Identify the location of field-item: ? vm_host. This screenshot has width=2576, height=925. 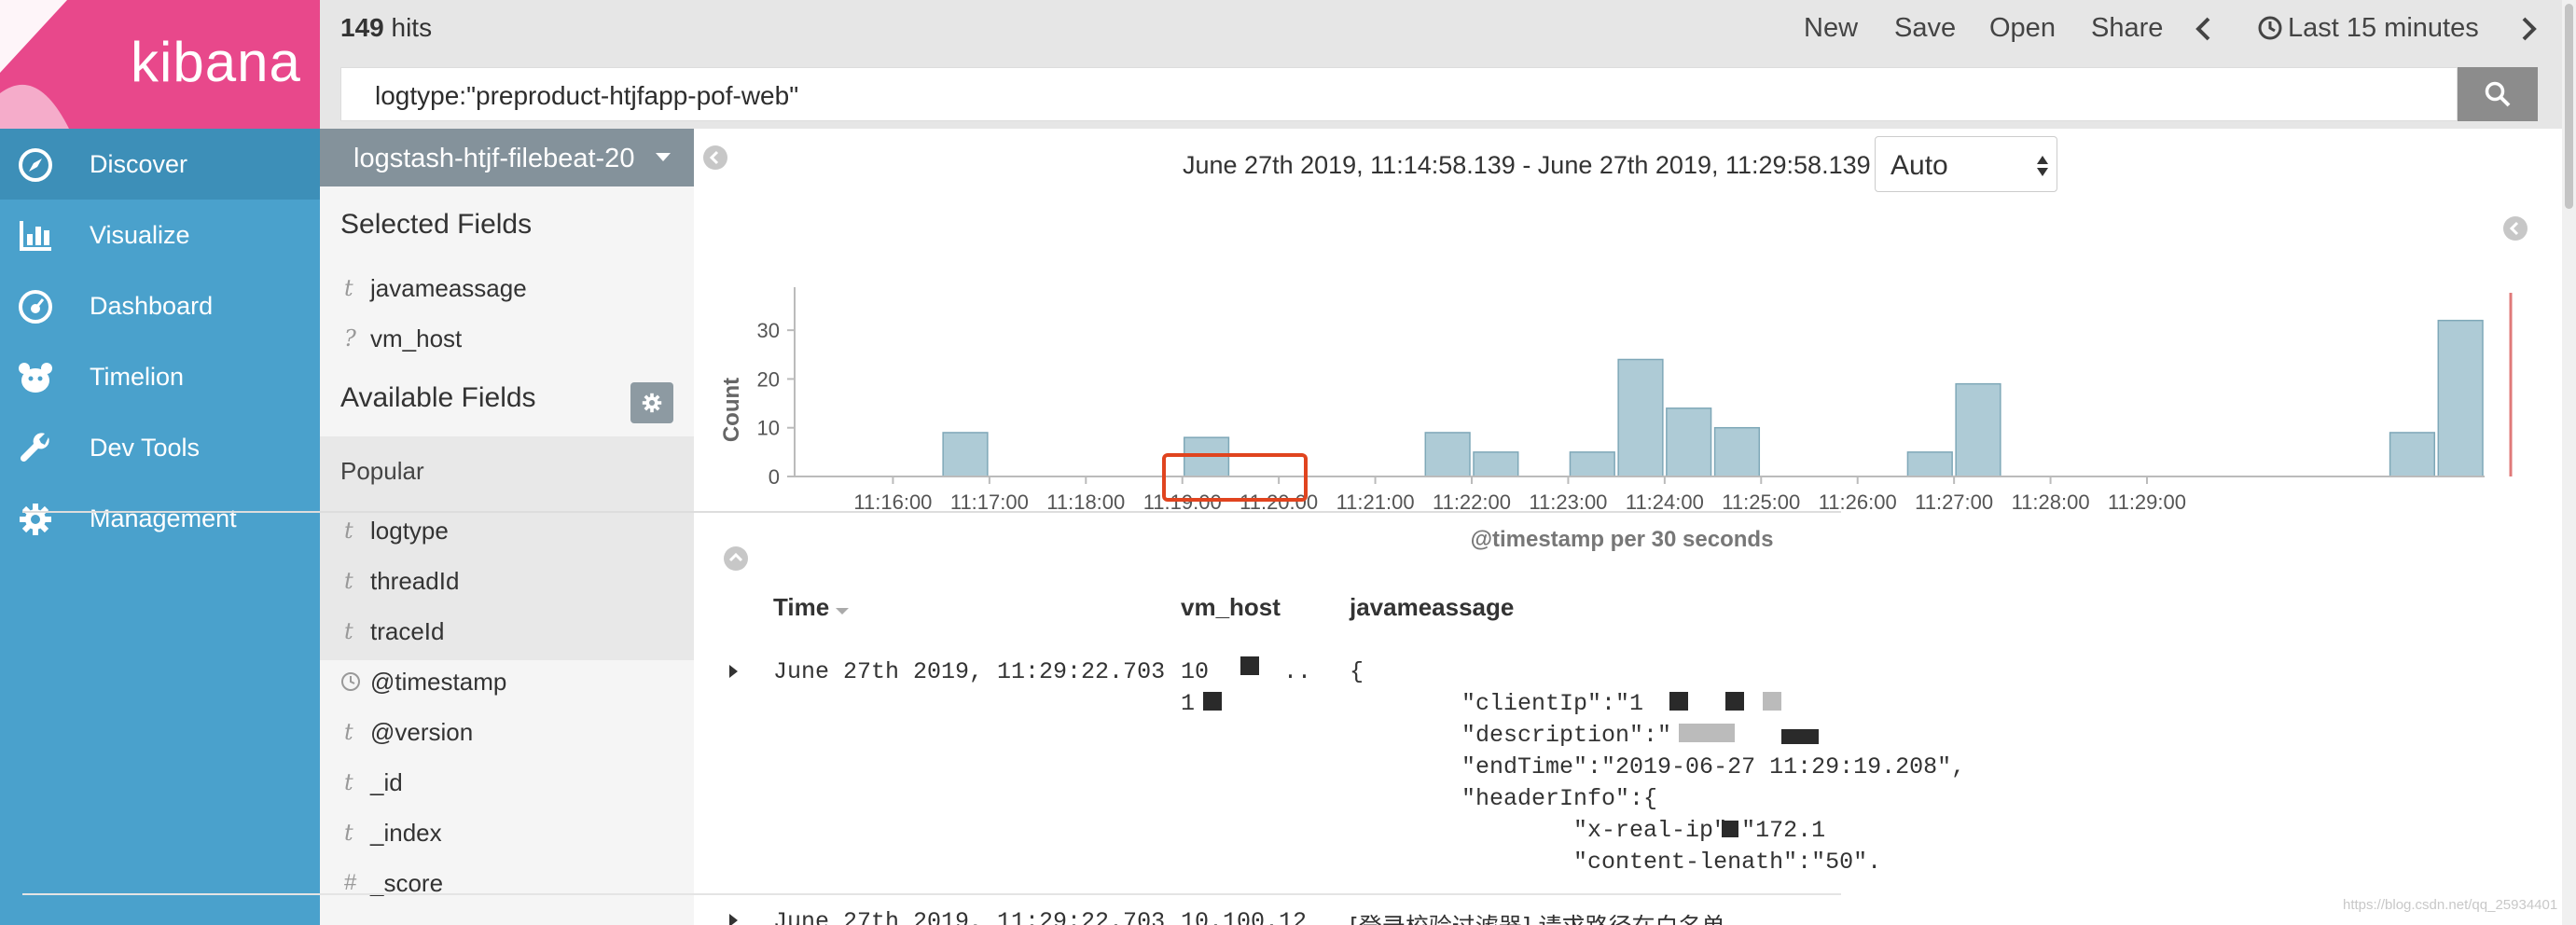
(507, 338).